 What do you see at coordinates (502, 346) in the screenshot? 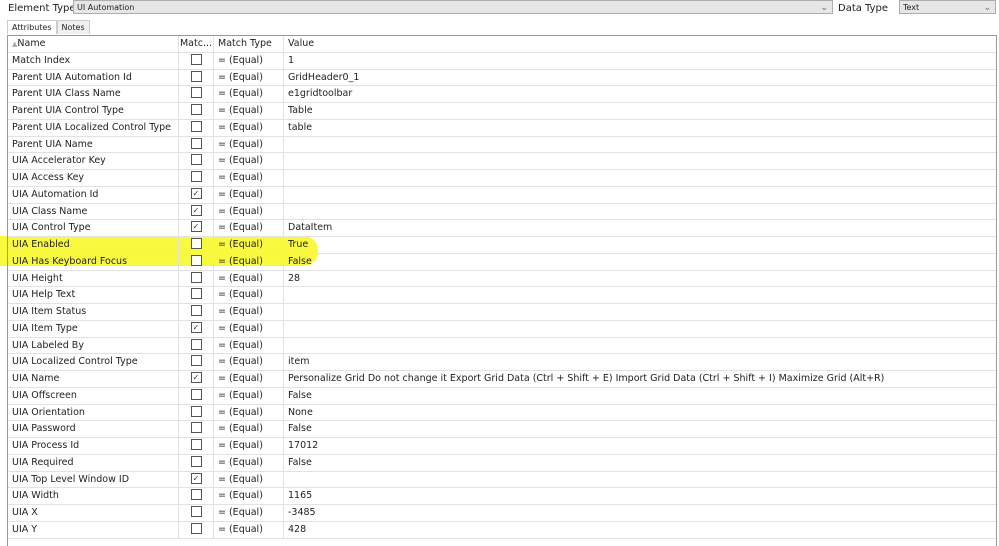
I see `table-row: UIA Labeled By = (Equal)` at bounding box center [502, 346].